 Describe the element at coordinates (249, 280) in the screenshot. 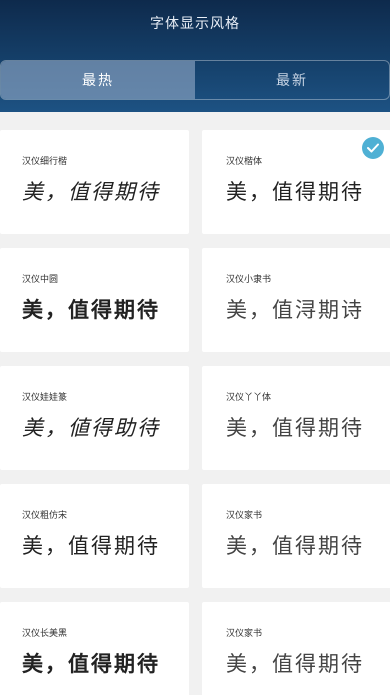

I see `font-name: 汉仪小隶书` at that location.